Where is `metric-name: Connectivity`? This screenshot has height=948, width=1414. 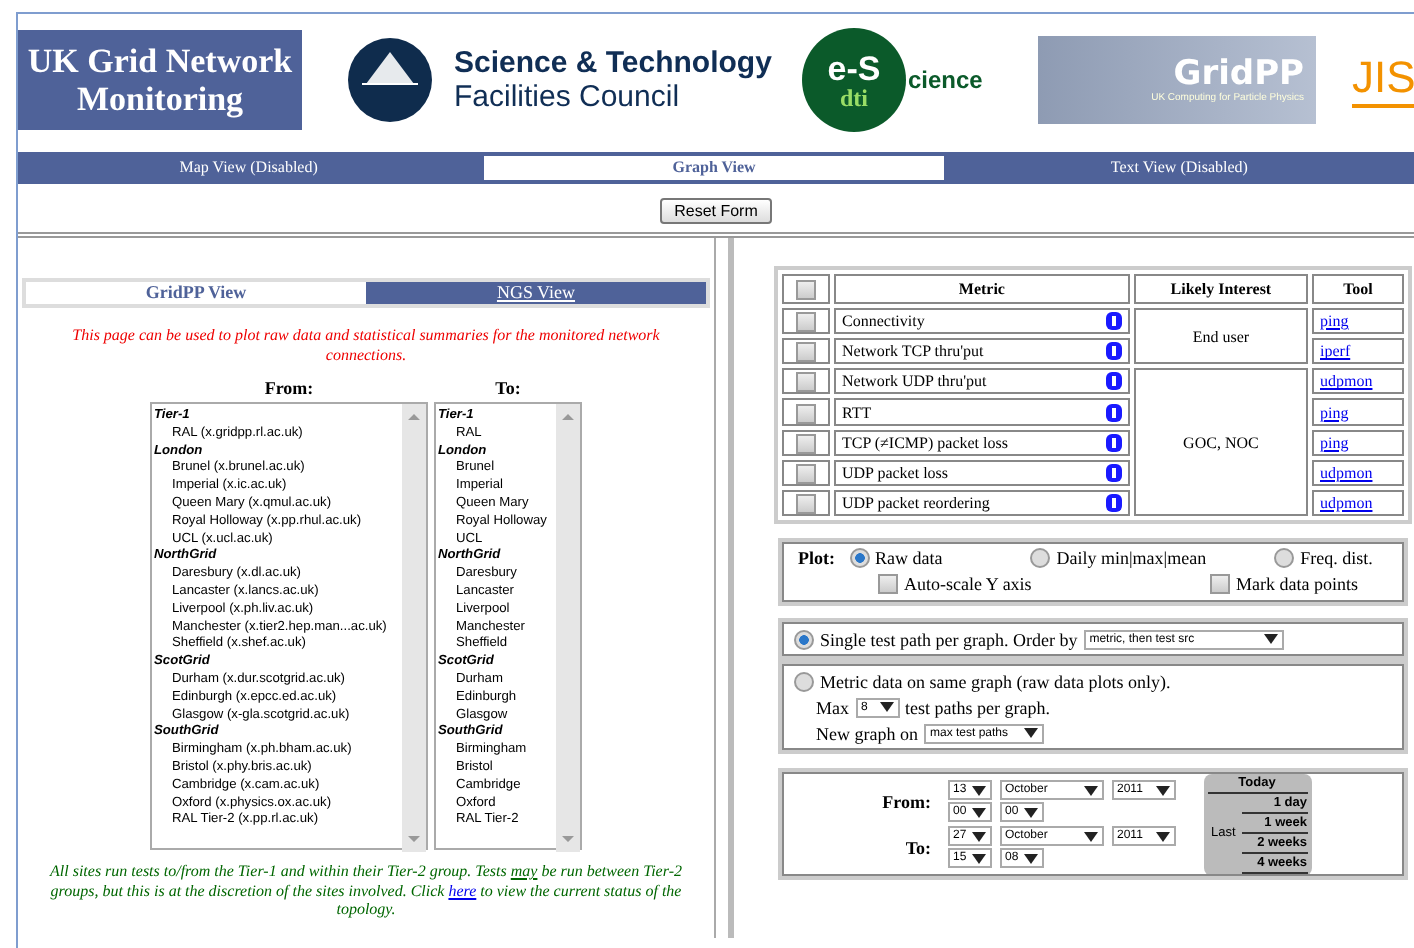 metric-name: Connectivity is located at coordinates (883, 321).